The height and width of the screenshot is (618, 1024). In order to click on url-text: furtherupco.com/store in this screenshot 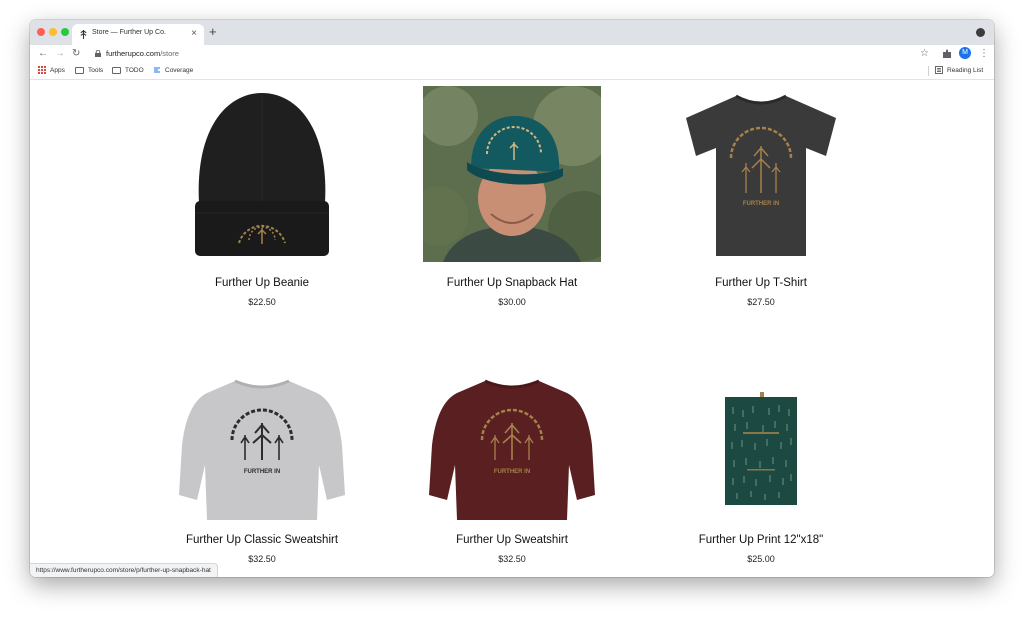, I will do `click(142, 53)`.